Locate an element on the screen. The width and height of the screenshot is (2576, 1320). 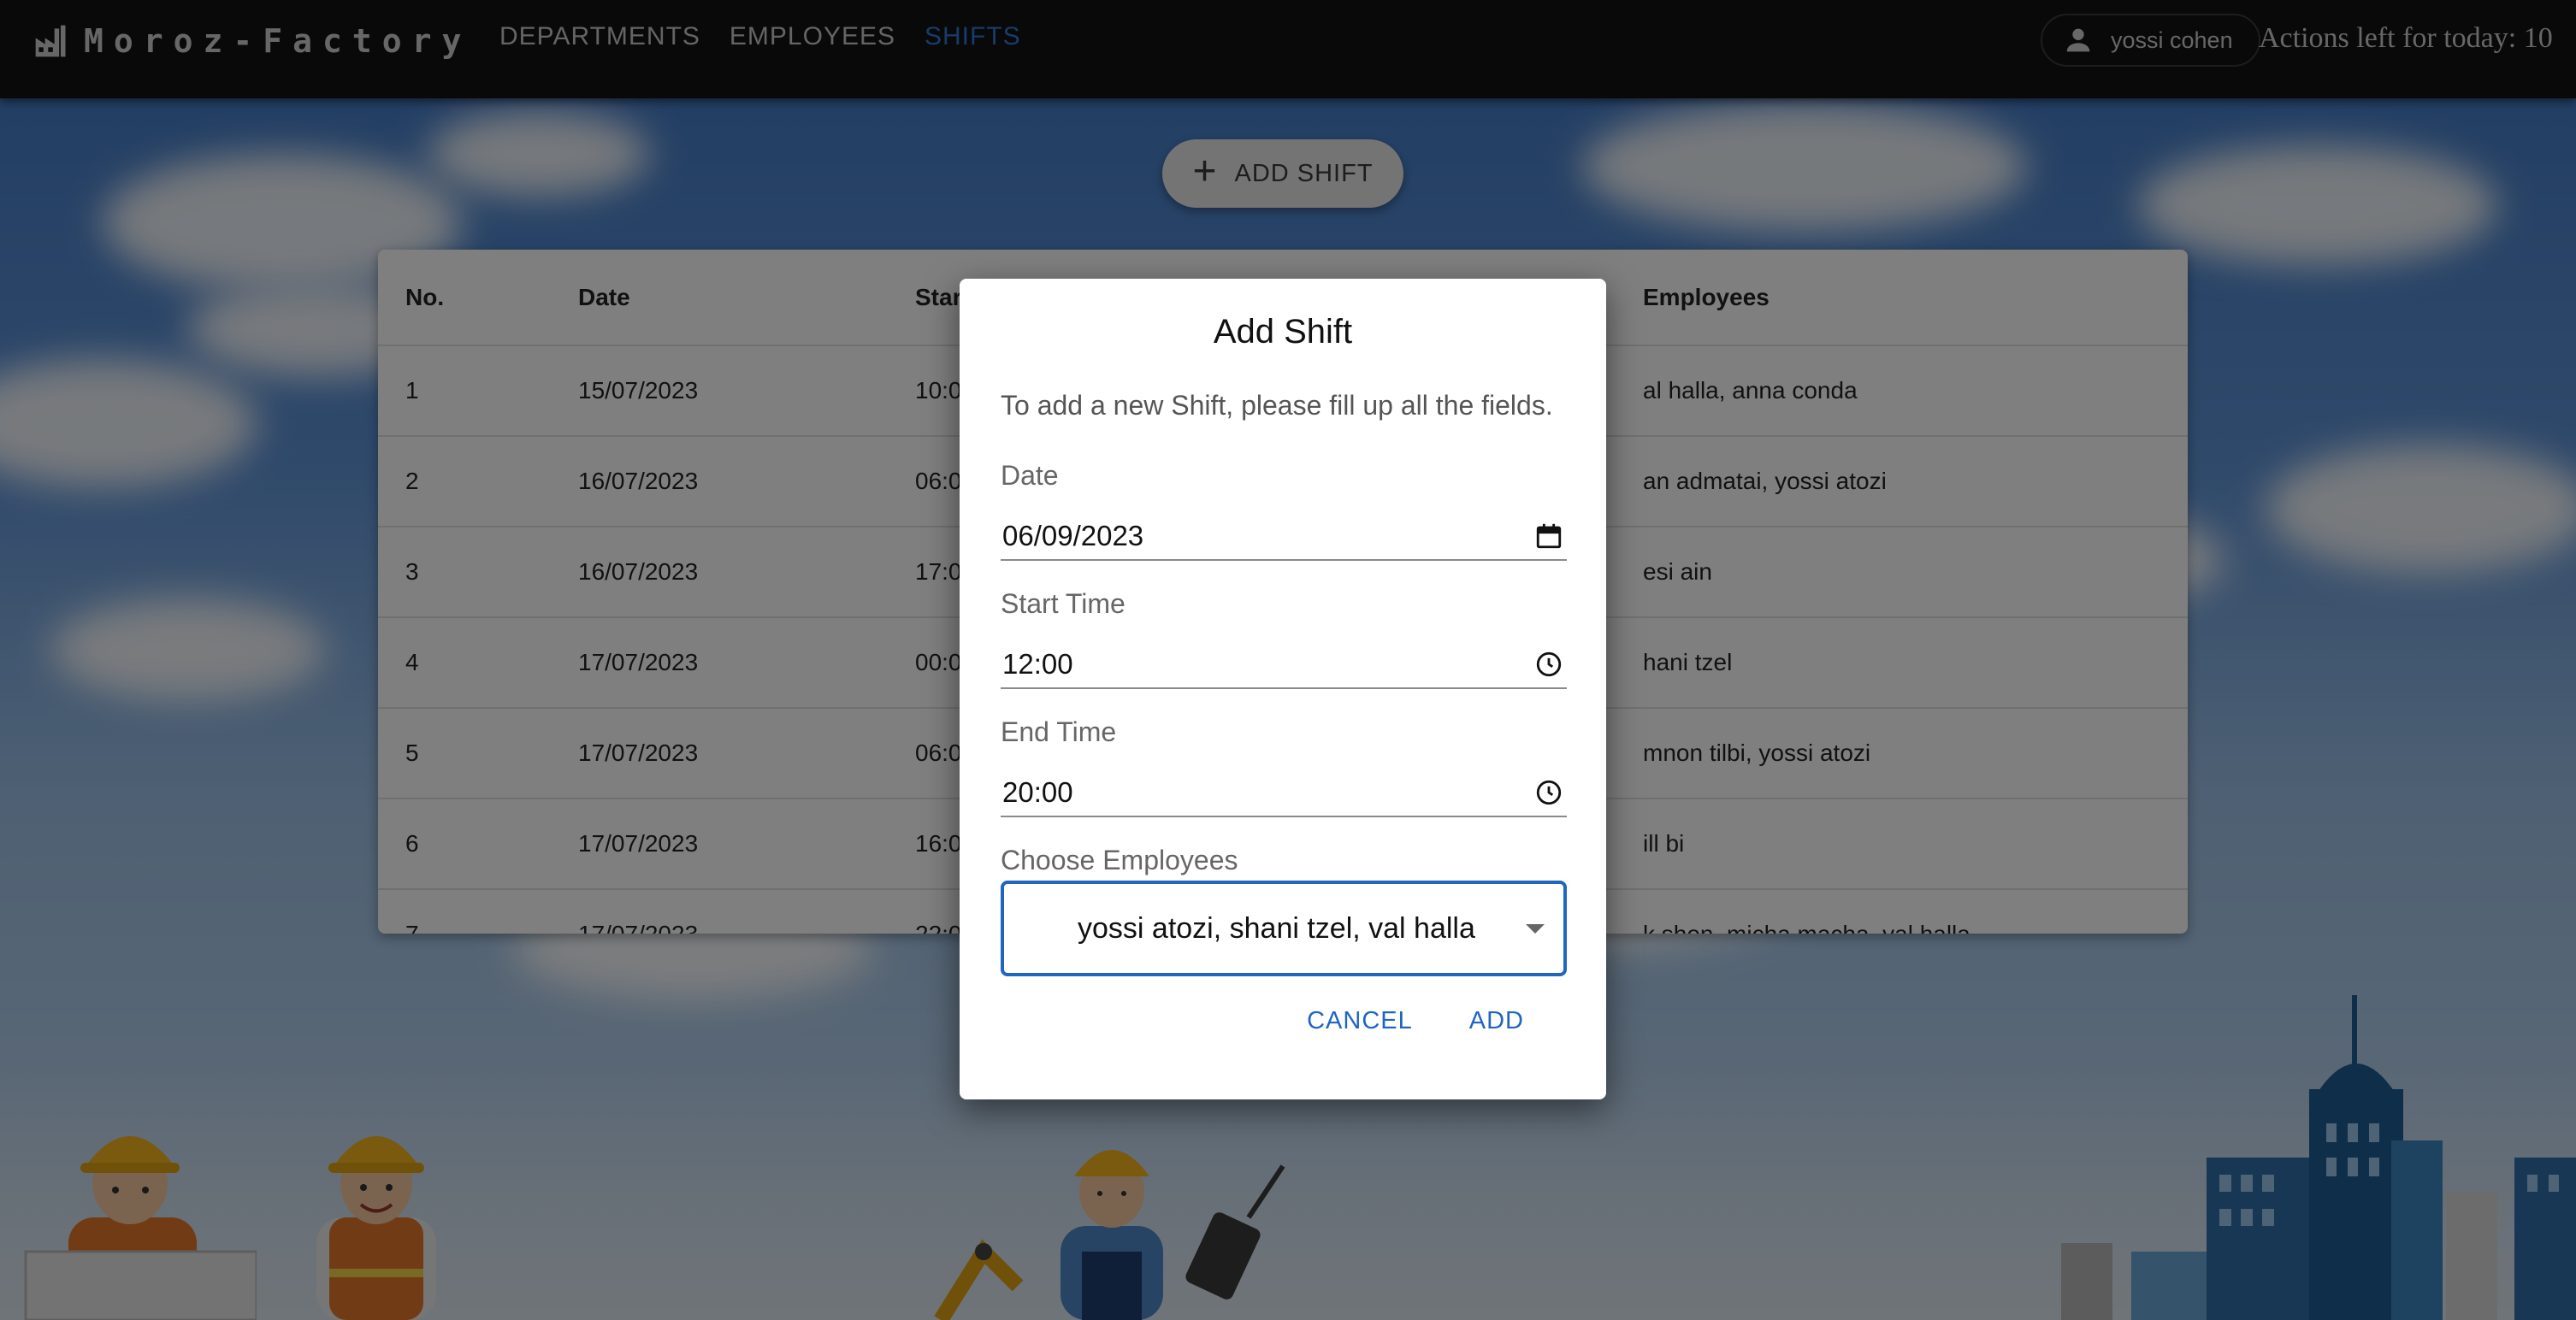
employees-select: yossi atozi, shani tzel, val halla is located at coordinates (1284, 928).